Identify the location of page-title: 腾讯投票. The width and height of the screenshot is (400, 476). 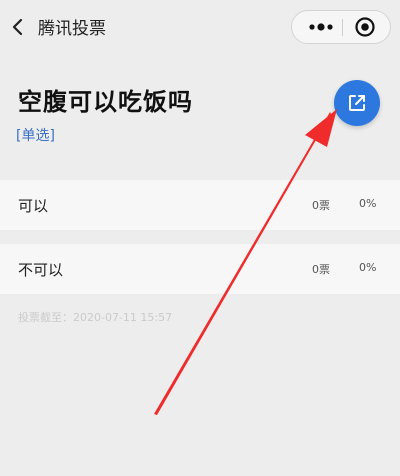
(72, 29).